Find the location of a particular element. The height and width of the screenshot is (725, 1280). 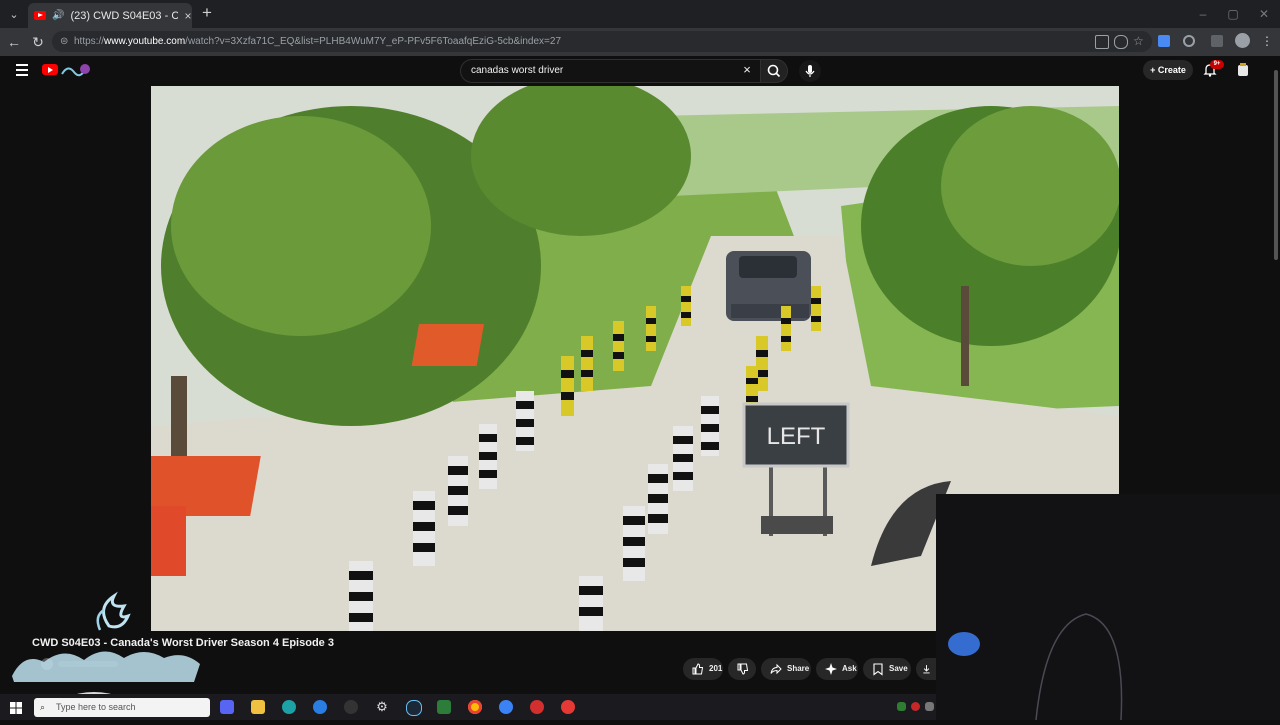

taskbar-search-input: ⌕ Type here to search is located at coordinates (122, 707).